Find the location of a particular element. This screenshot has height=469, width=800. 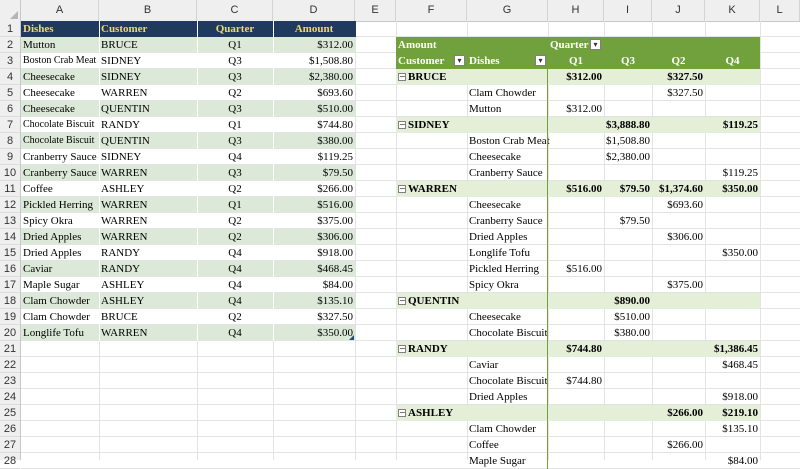

column-header-d: D is located at coordinates (314, 10).